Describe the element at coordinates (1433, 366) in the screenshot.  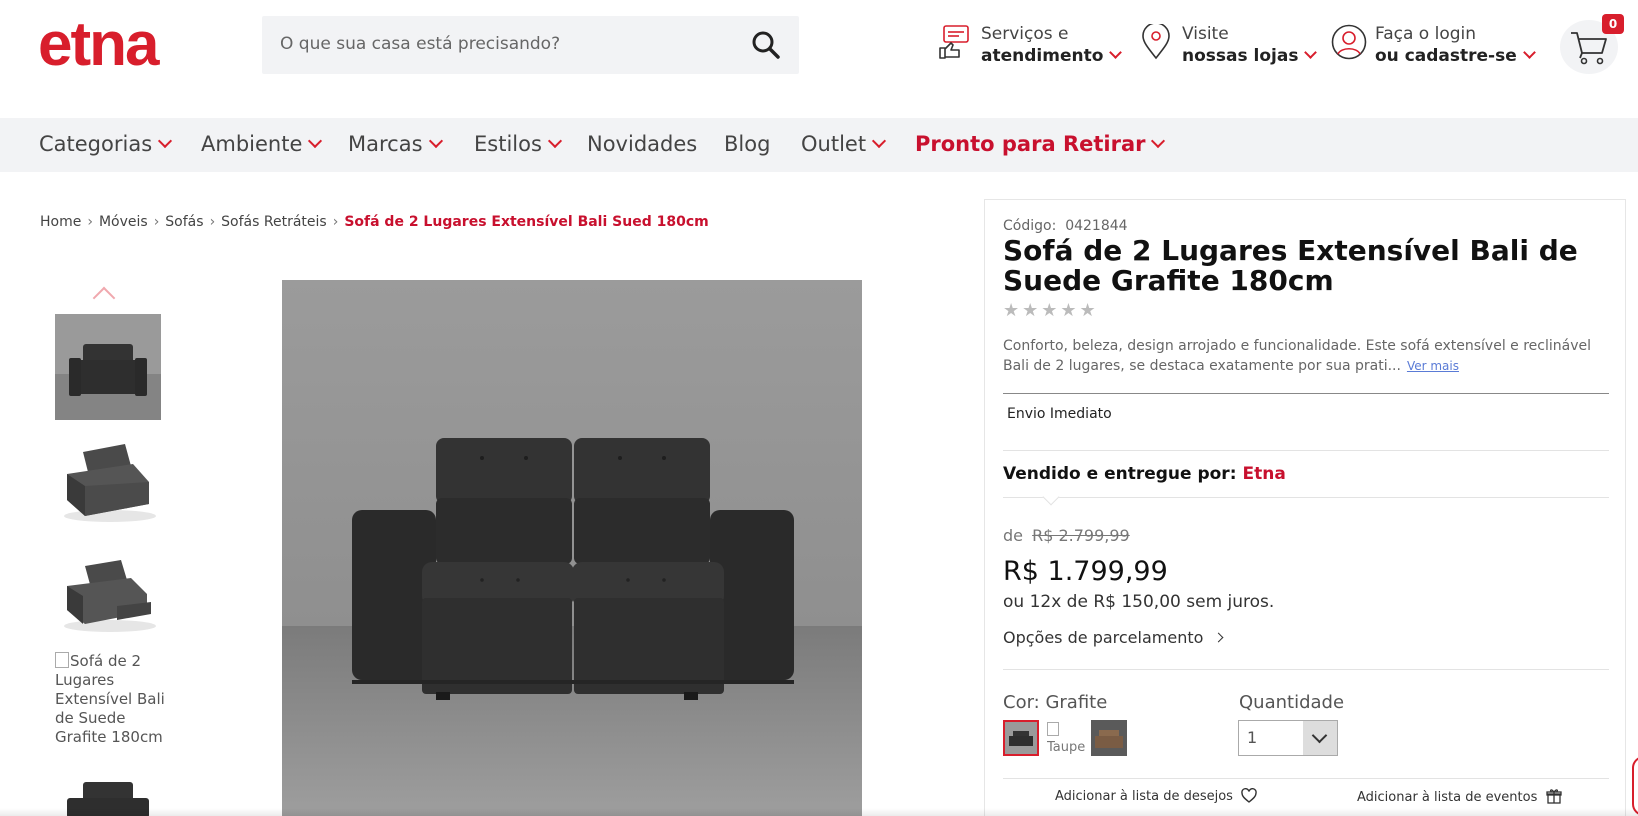
I see `see-more-link: Ver mais` at that location.